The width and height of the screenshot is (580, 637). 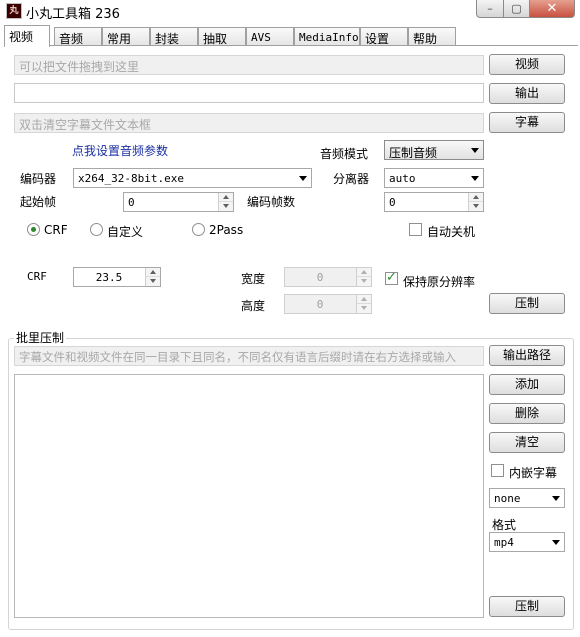 What do you see at coordinates (38, 202) in the screenshot?
I see `start-frame-label: 起始帧` at bounding box center [38, 202].